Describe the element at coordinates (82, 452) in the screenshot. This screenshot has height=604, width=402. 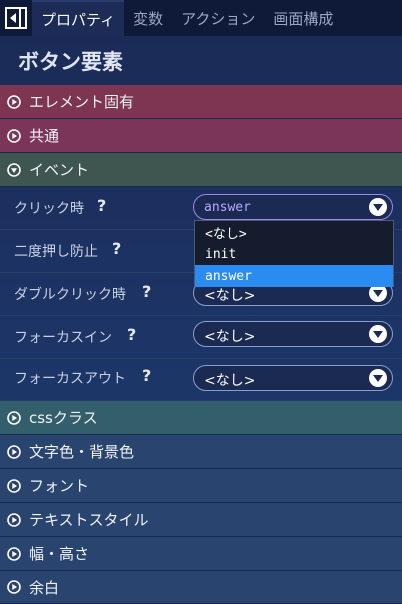
I see `section-label: 文字色・背景色` at that location.